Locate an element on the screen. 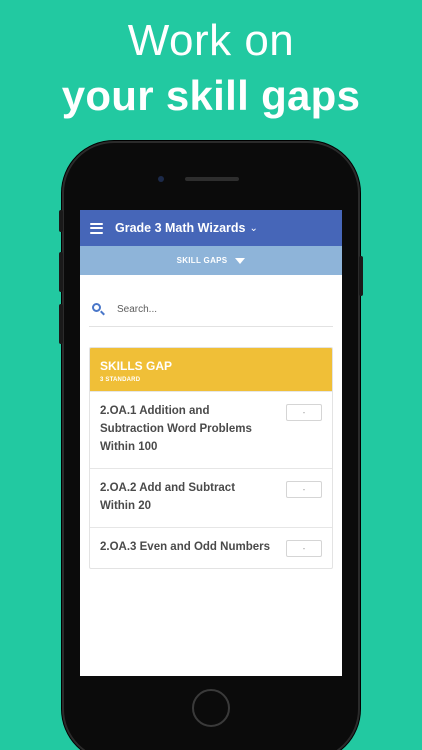  class-title: Grade 3 Math Wizards is located at coordinates (180, 228).